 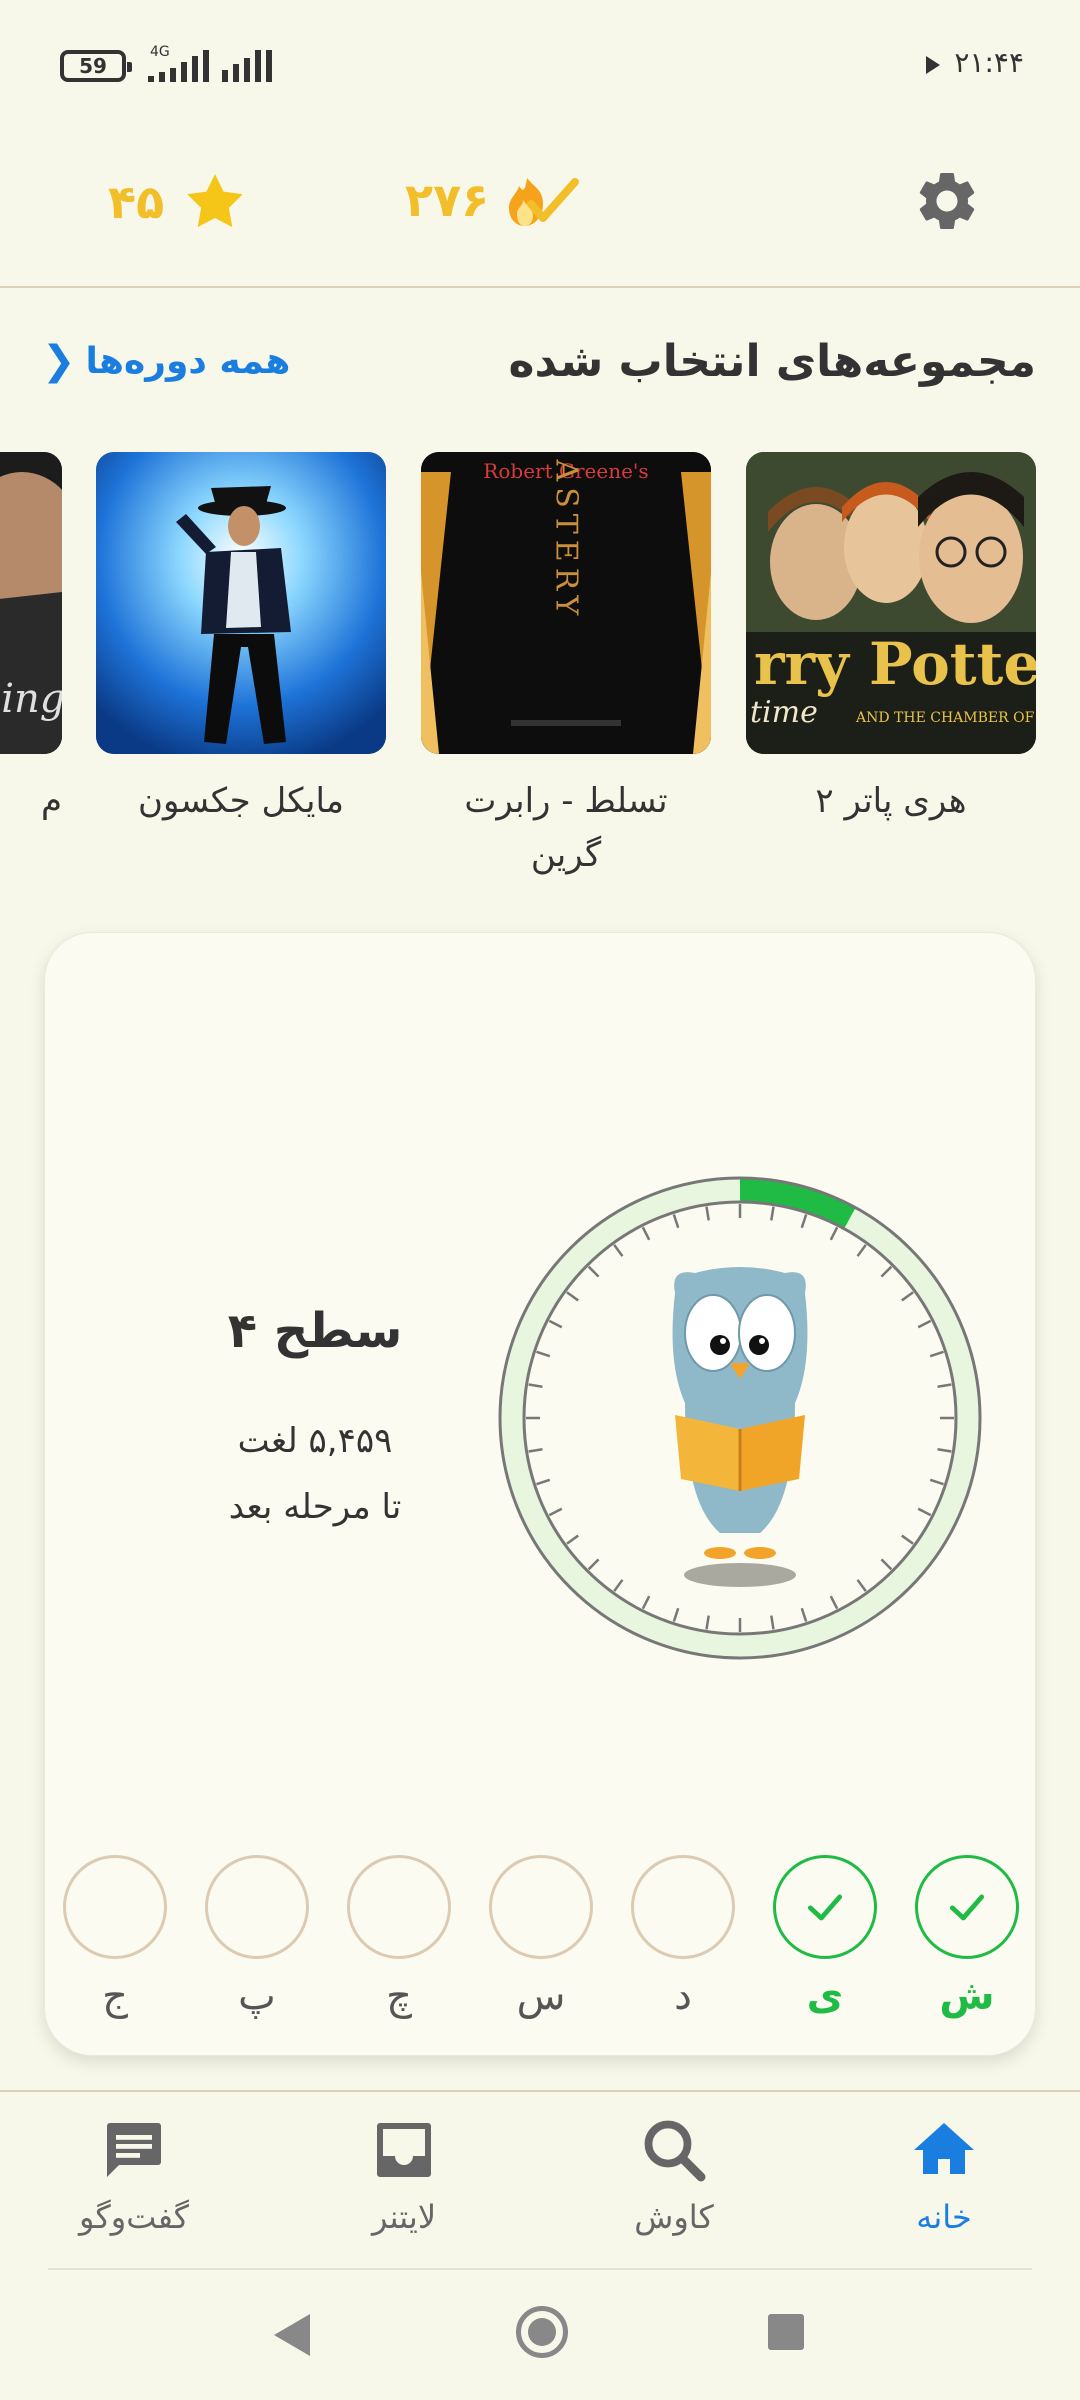 I want to click on fire-check-icon, so click(x=544, y=202).